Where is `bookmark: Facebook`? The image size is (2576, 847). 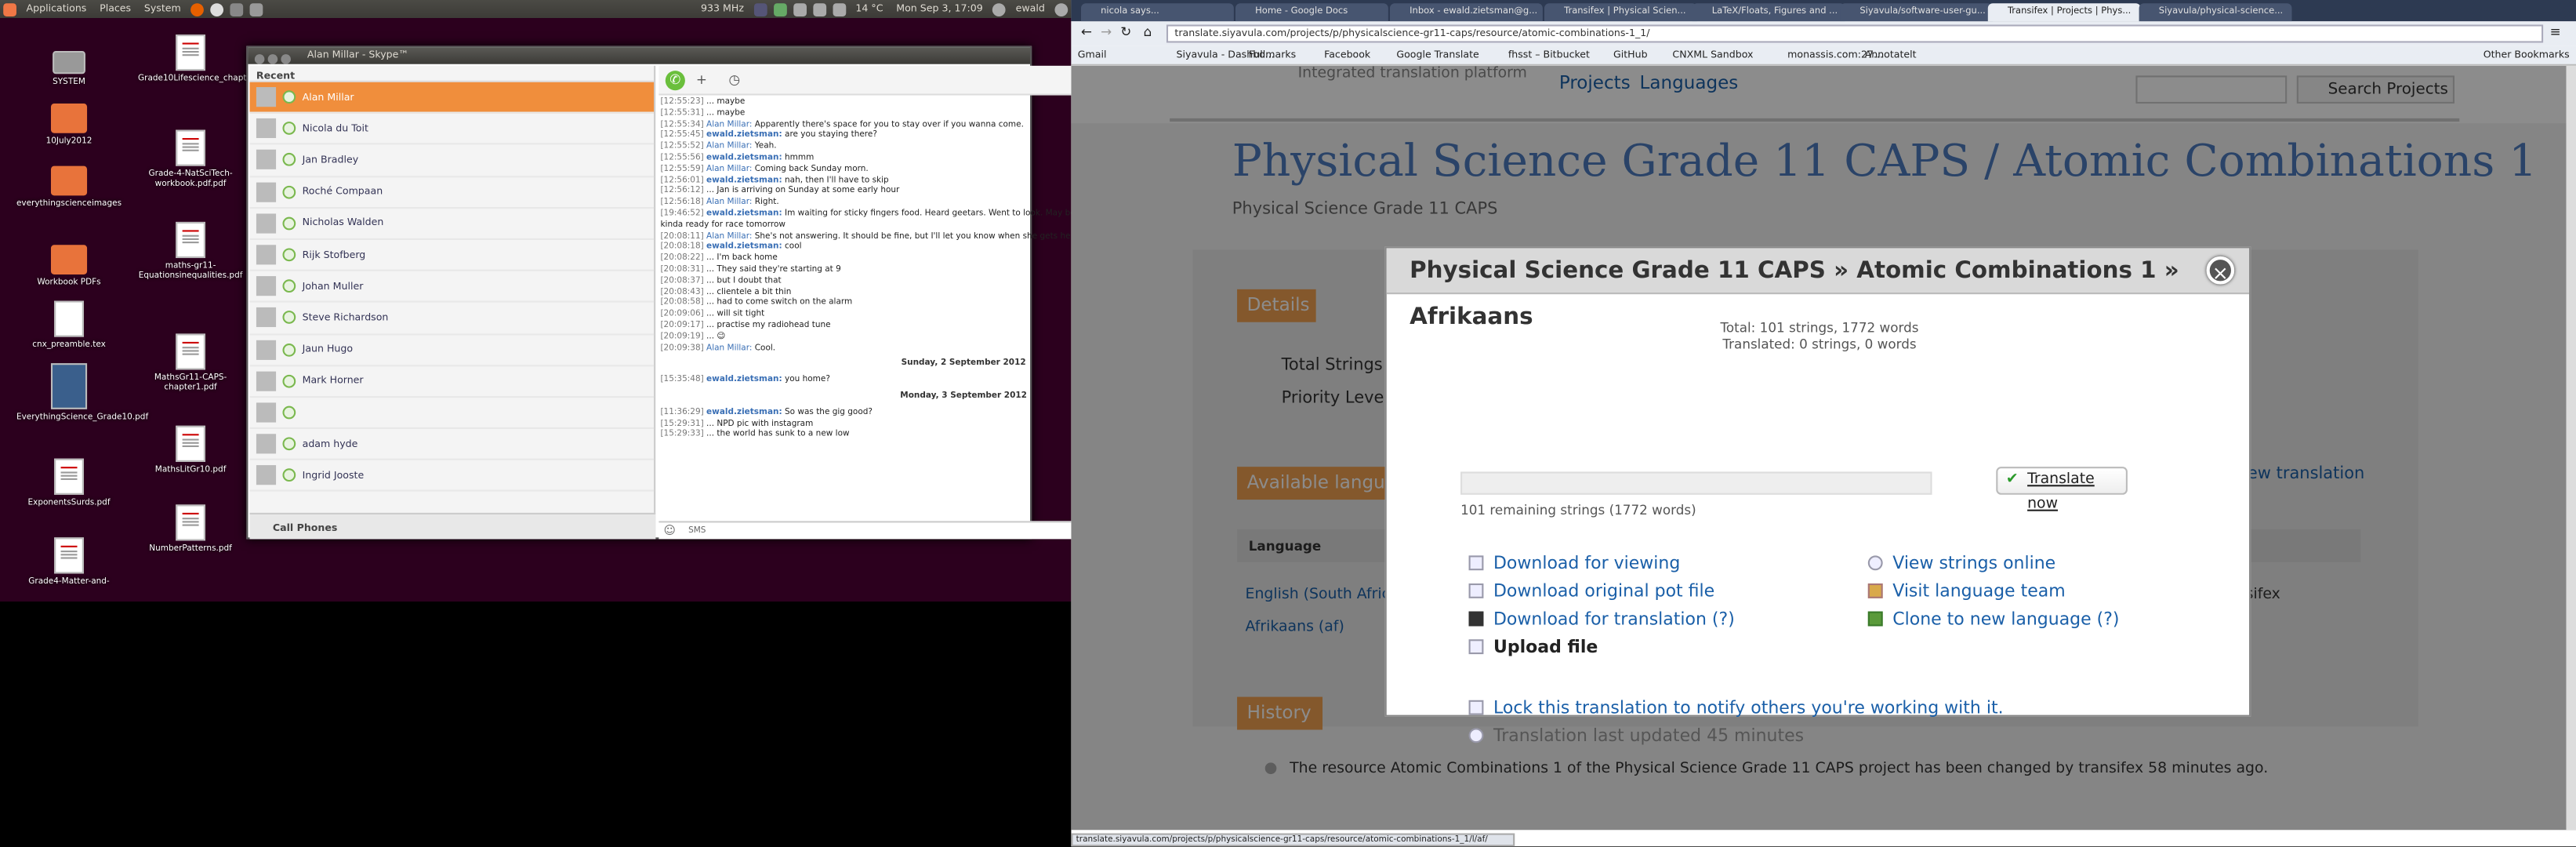
bookmark: Facebook is located at coordinates (1347, 56).